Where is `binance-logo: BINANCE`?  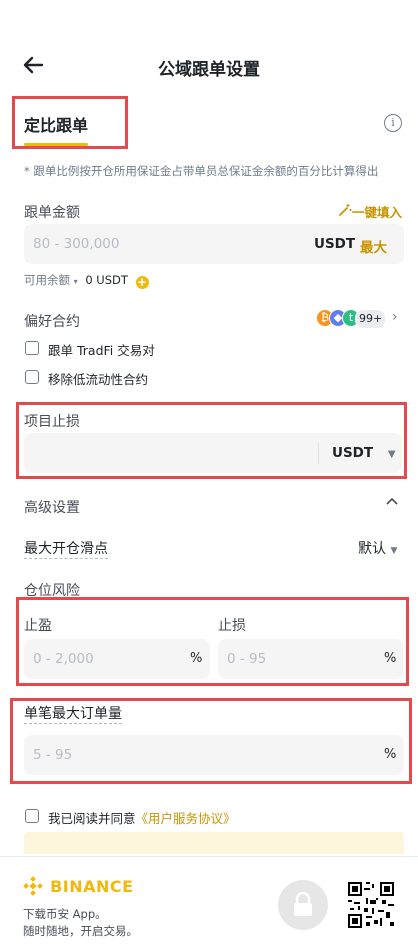
binance-logo: BINANCE is located at coordinates (78, 886).